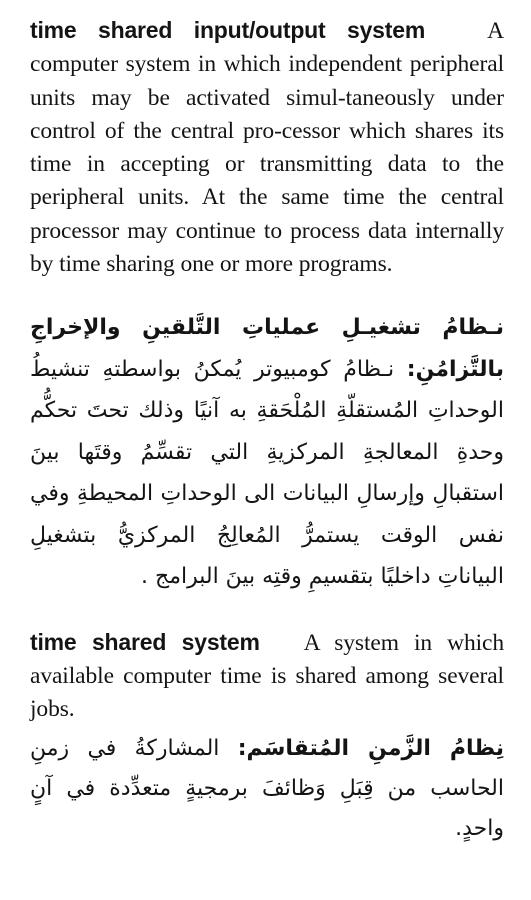 The width and height of the screenshot is (531, 900). Describe the element at coordinates (145, 641) in the screenshot. I see `entry-term: time shared system` at that location.